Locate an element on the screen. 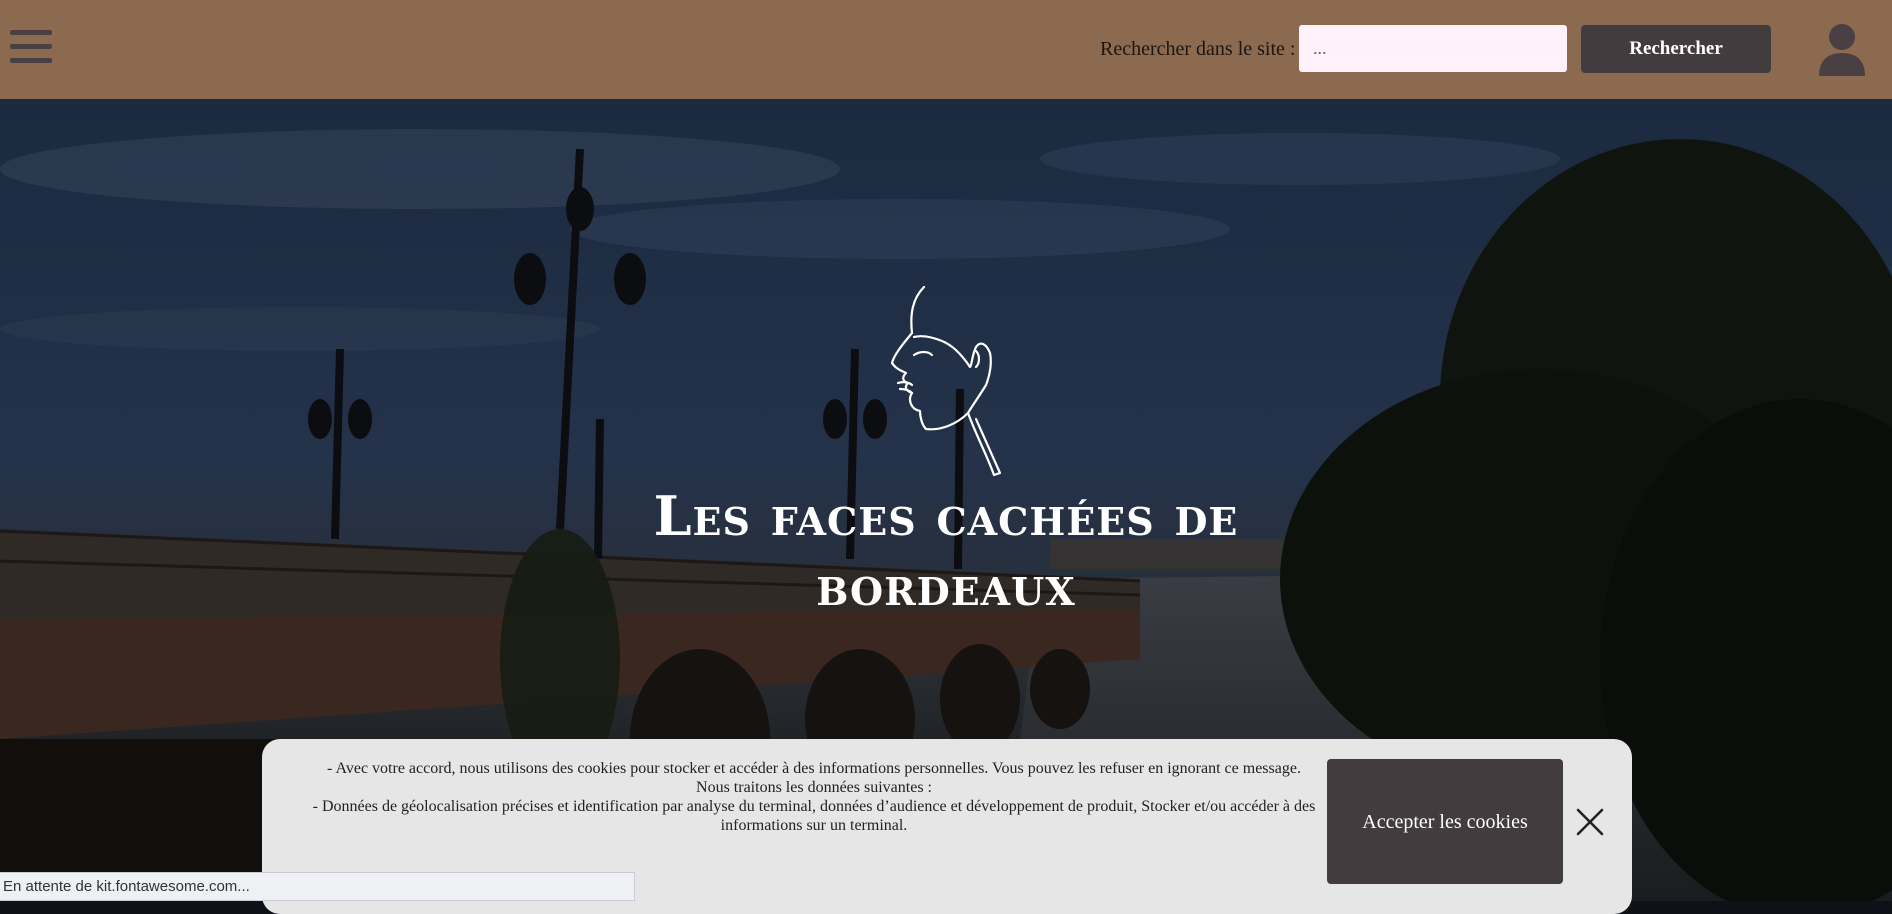  cookie-message-line: informations sur un terminal. is located at coordinates (814, 825).